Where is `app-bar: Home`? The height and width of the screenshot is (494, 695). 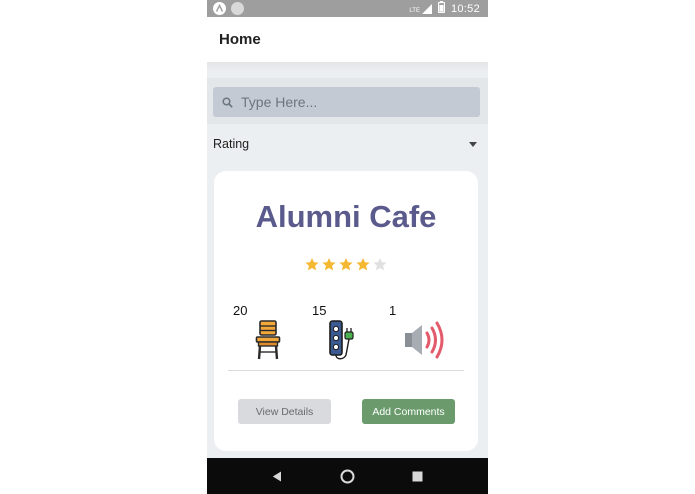
app-bar: Home is located at coordinates (347, 40).